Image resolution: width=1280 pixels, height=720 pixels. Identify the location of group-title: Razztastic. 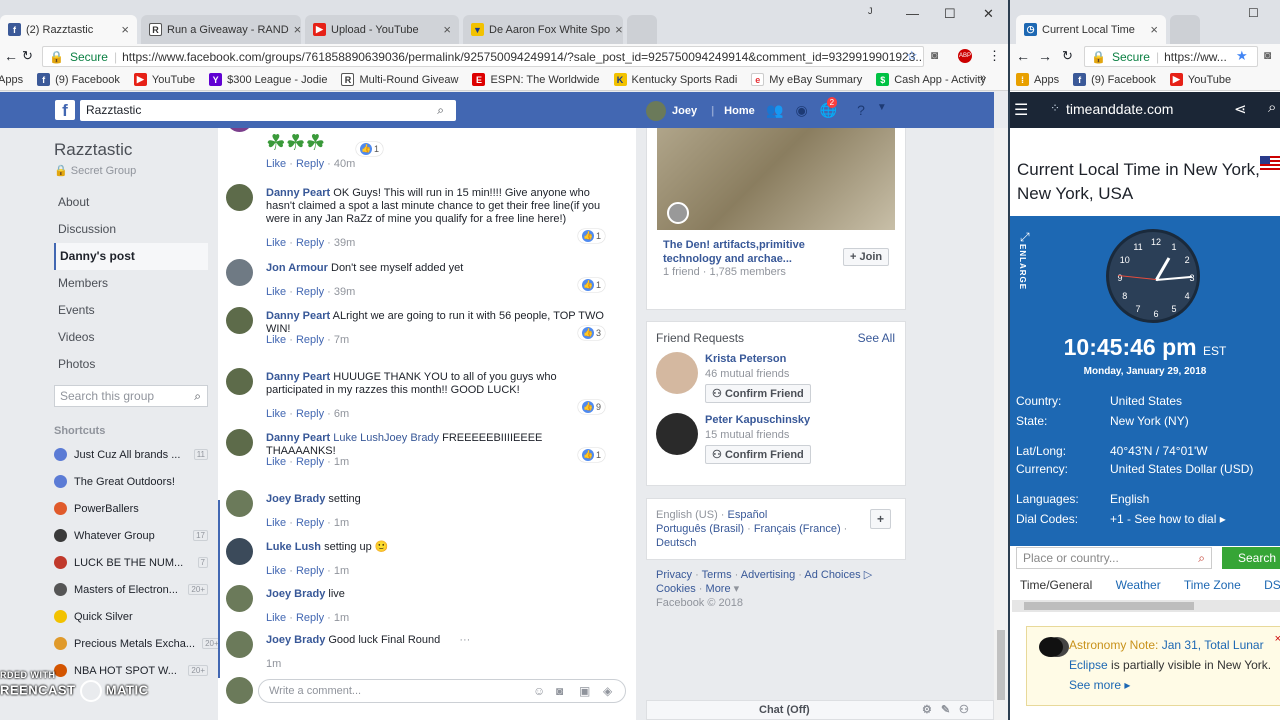
(131, 150).